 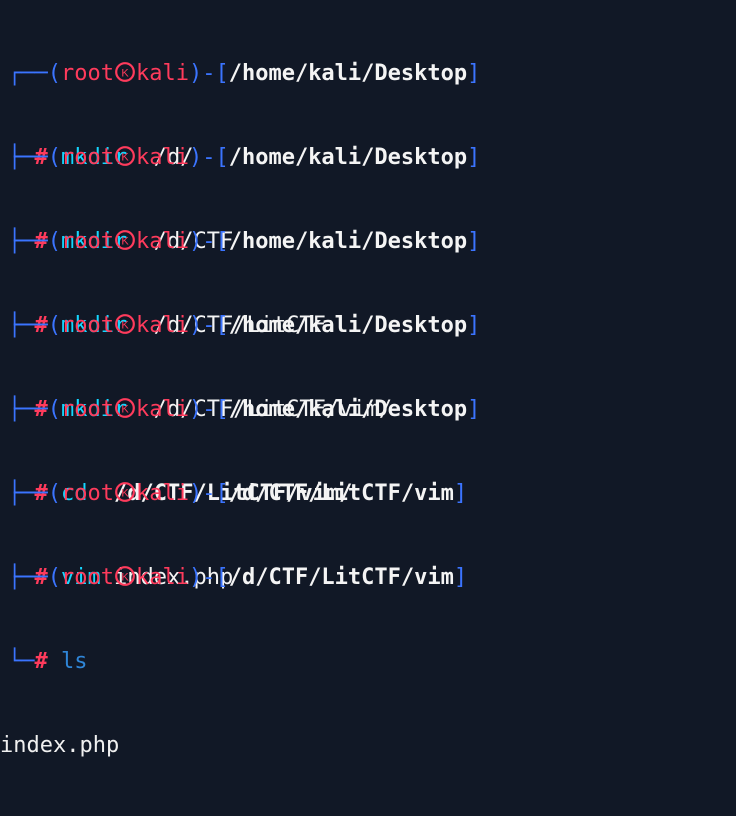 What do you see at coordinates (60, 745) in the screenshot?
I see `output-text: index.php` at bounding box center [60, 745].